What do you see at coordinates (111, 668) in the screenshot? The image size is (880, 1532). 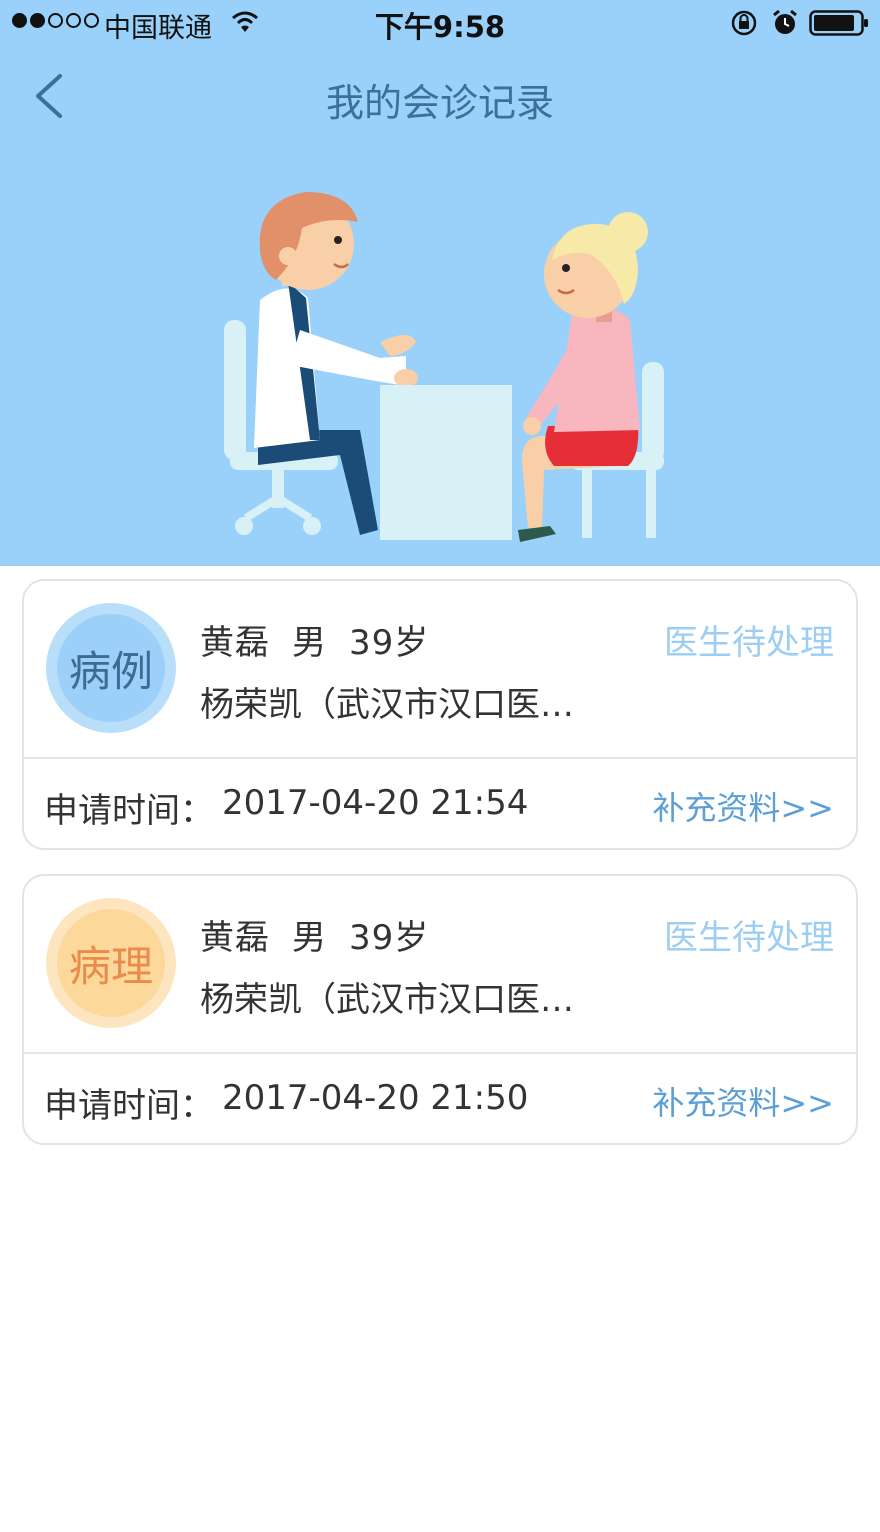 I see `record-type-badge: 病例` at bounding box center [111, 668].